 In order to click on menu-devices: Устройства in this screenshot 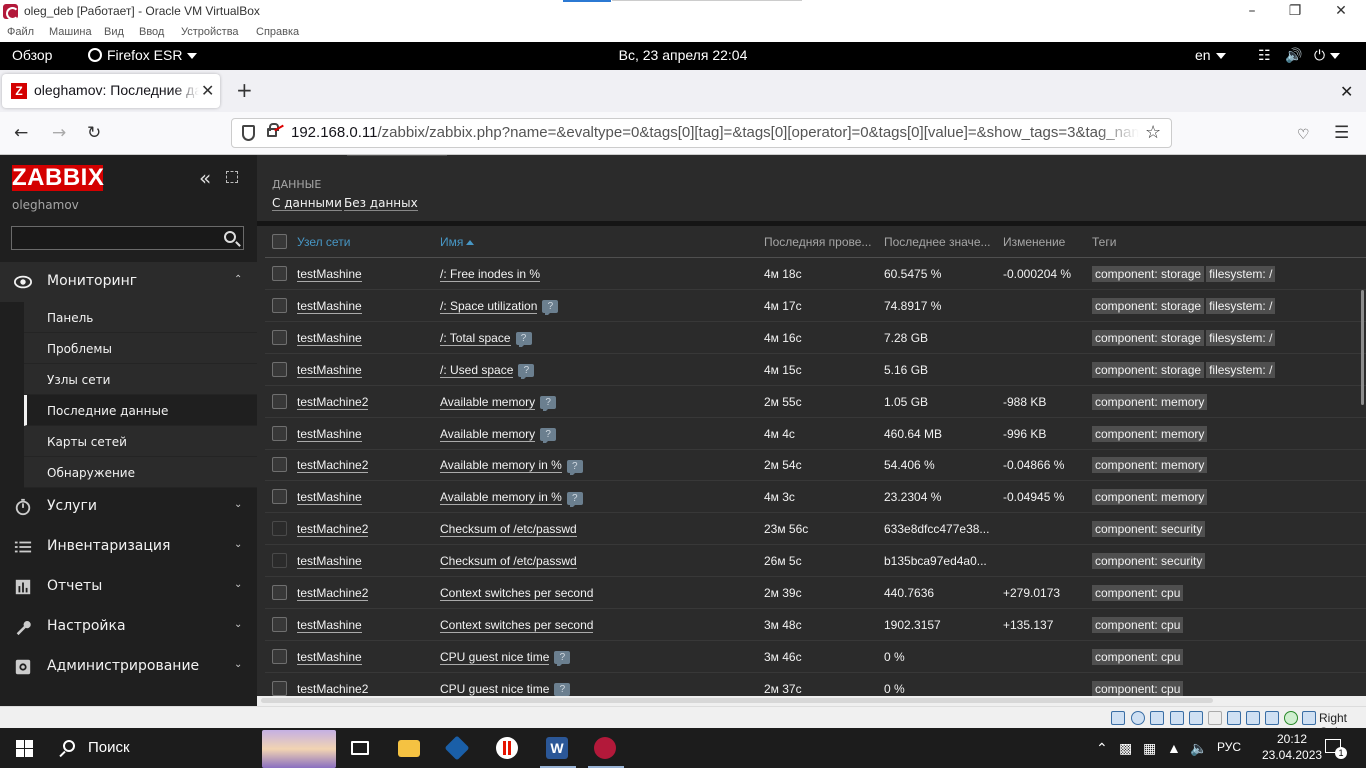, I will do `click(210, 32)`.